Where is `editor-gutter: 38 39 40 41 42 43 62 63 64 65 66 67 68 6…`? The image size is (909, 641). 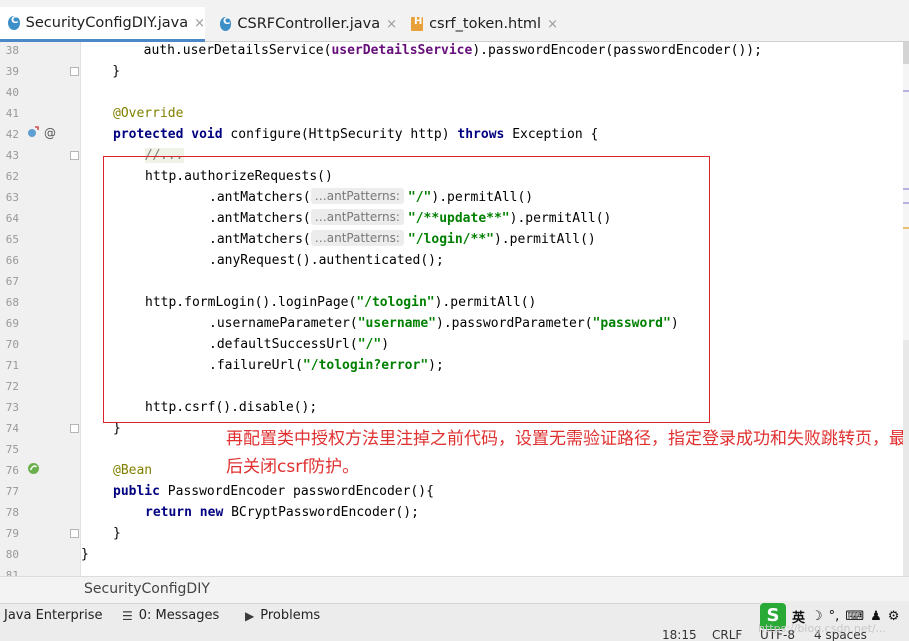 editor-gutter: 38 39 40 41 42 43 62 63 64 65 66 67 68 6… is located at coordinates (40, 309).